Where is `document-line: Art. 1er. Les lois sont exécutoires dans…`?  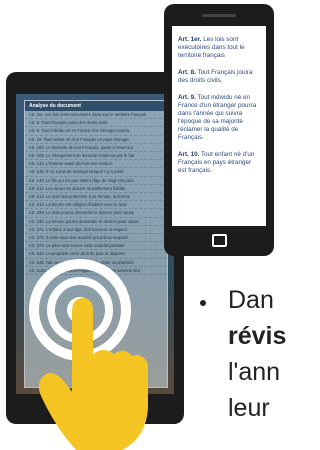 document-line: Art. 1er. Les lois sont exécutoires dans… is located at coordinates (96, 115).